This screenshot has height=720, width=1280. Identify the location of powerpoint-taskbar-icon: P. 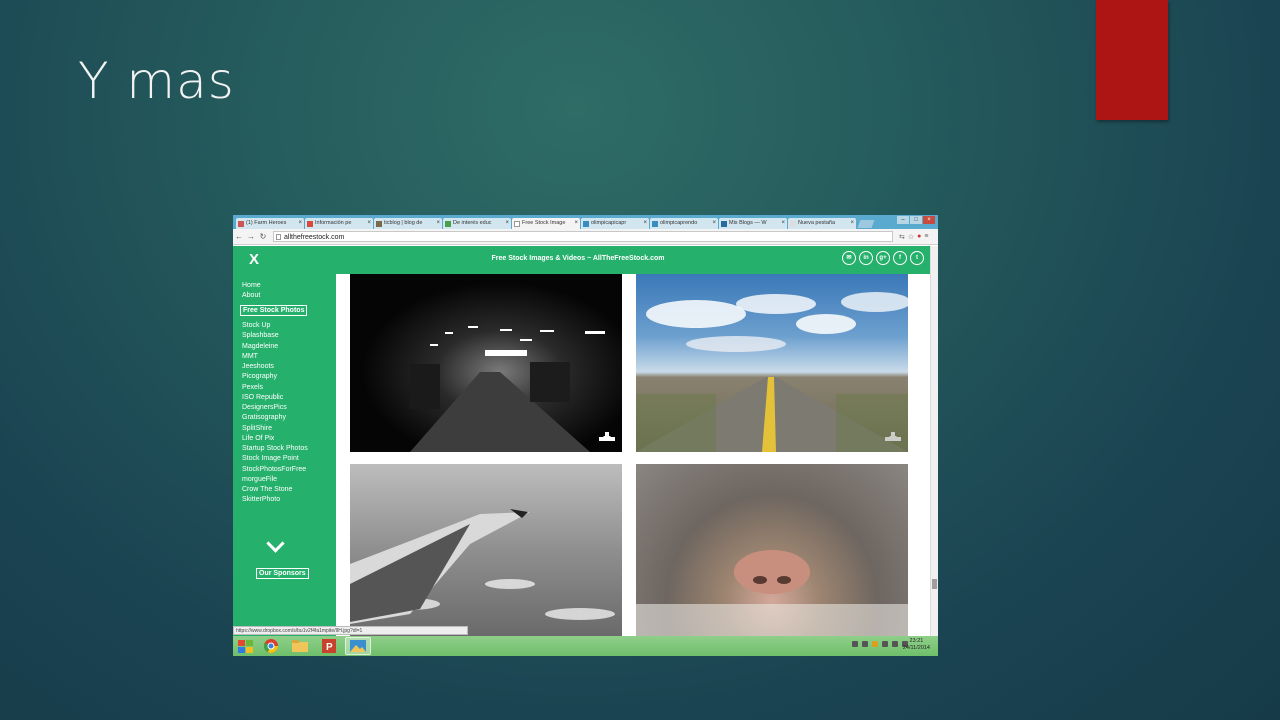
(329, 646).